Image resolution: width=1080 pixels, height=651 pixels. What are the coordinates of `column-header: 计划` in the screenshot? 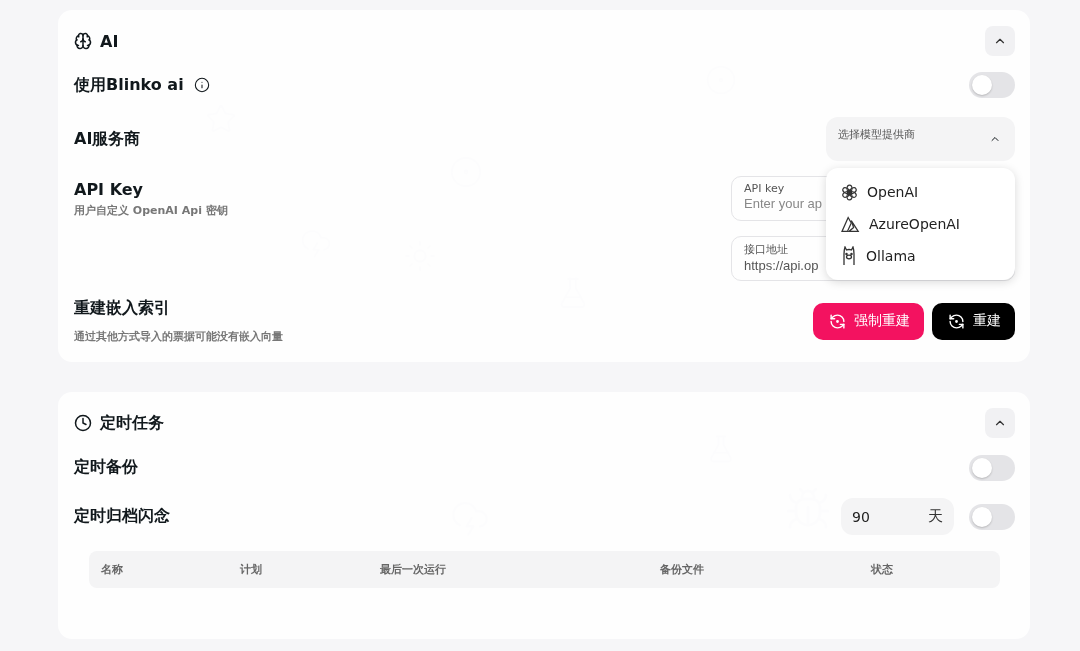 It's located at (251, 569).